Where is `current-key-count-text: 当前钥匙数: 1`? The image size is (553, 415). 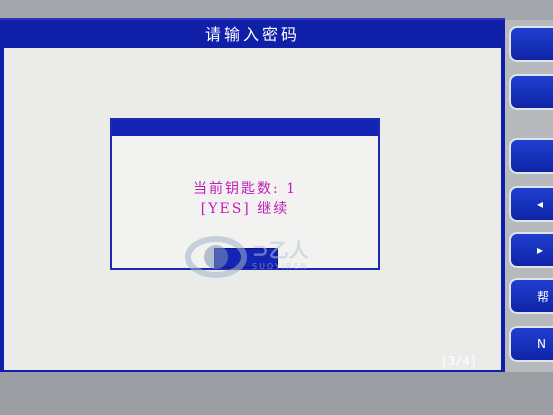
current-key-count-text: 当前钥匙数: 1 is located at coordinates (245, 189).